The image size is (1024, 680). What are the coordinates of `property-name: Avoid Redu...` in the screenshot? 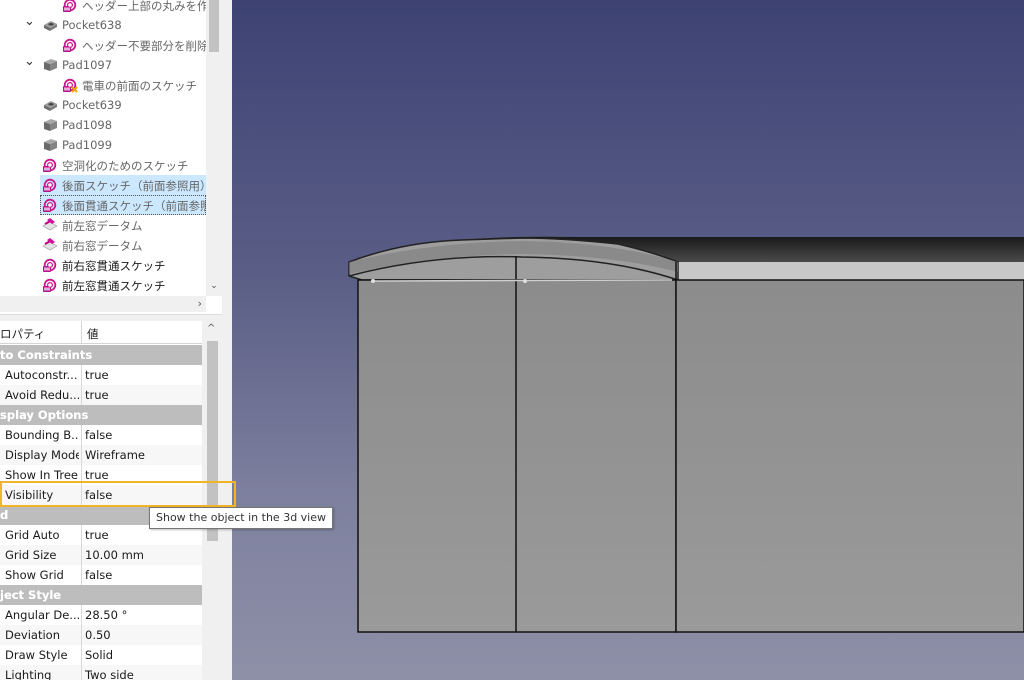 It's located at (42, 395).